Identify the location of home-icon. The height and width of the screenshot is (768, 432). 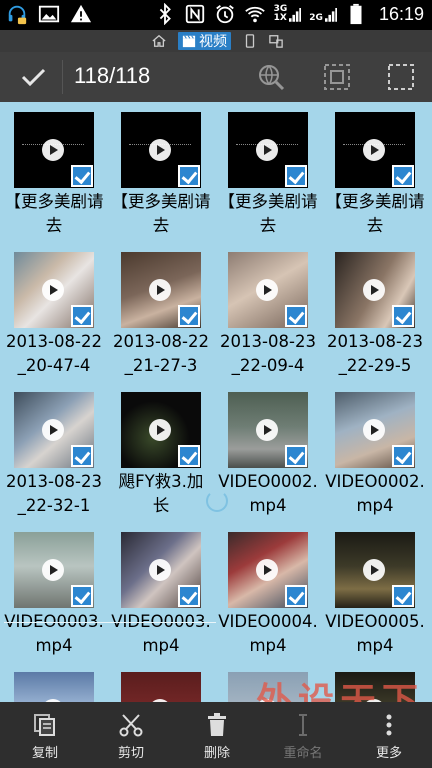
(159, 40).